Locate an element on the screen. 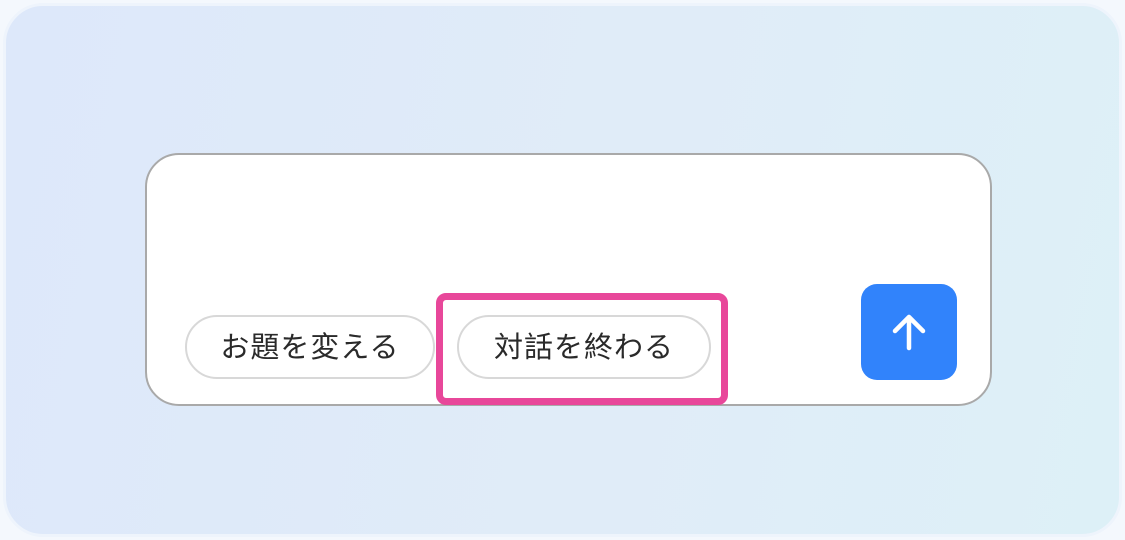  arrow-up-icon is located at coordinates (909, 332).